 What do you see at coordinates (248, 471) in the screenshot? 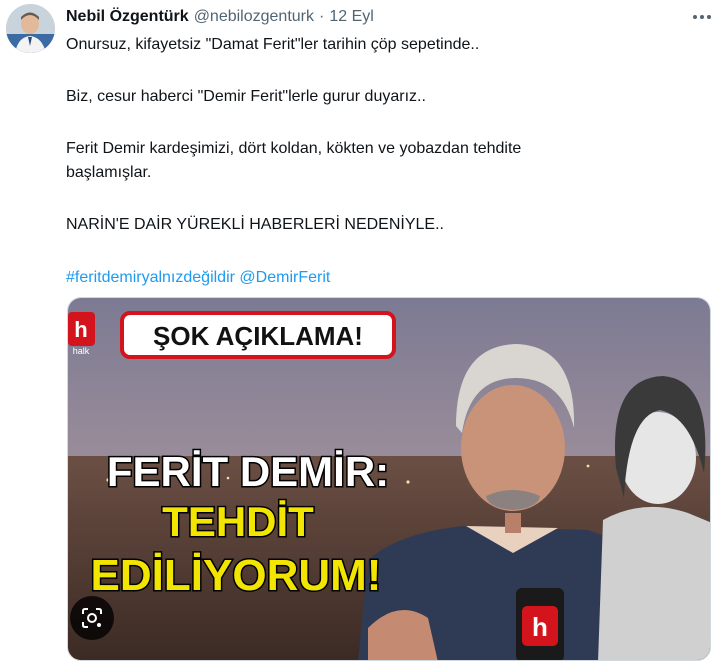
I see `headline-line-1: FERİT DEMİR:` at bounding box center [248, 471].